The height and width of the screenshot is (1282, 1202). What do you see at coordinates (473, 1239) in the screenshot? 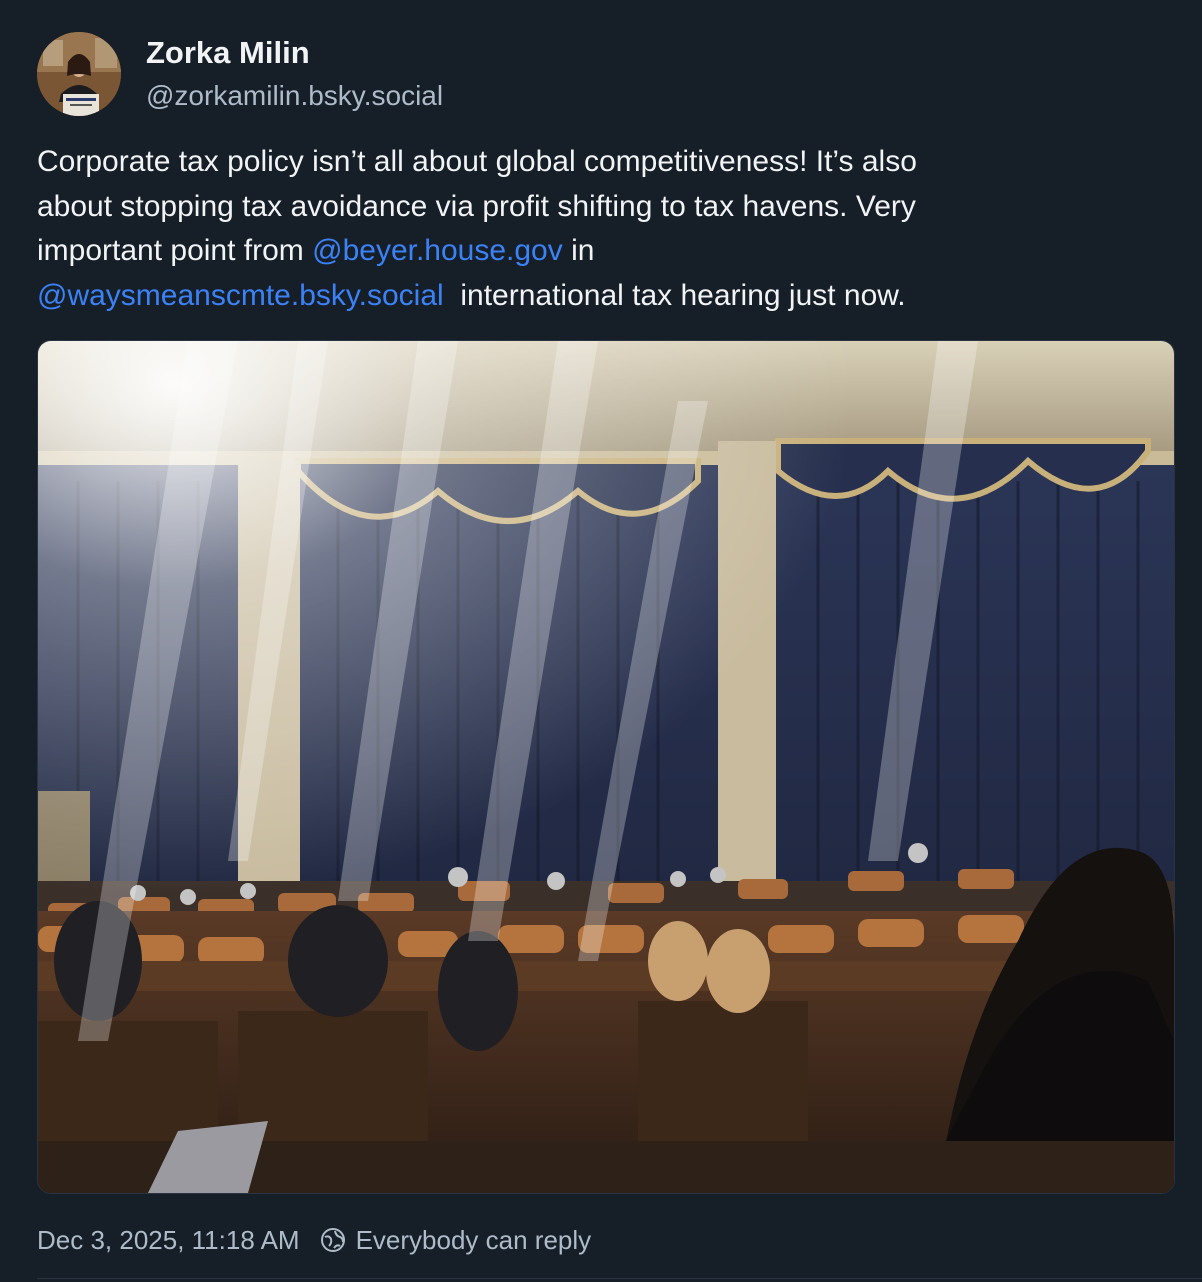
I see `reply-setting-label: Everybody can reply` at bounding box center [473, 1239].